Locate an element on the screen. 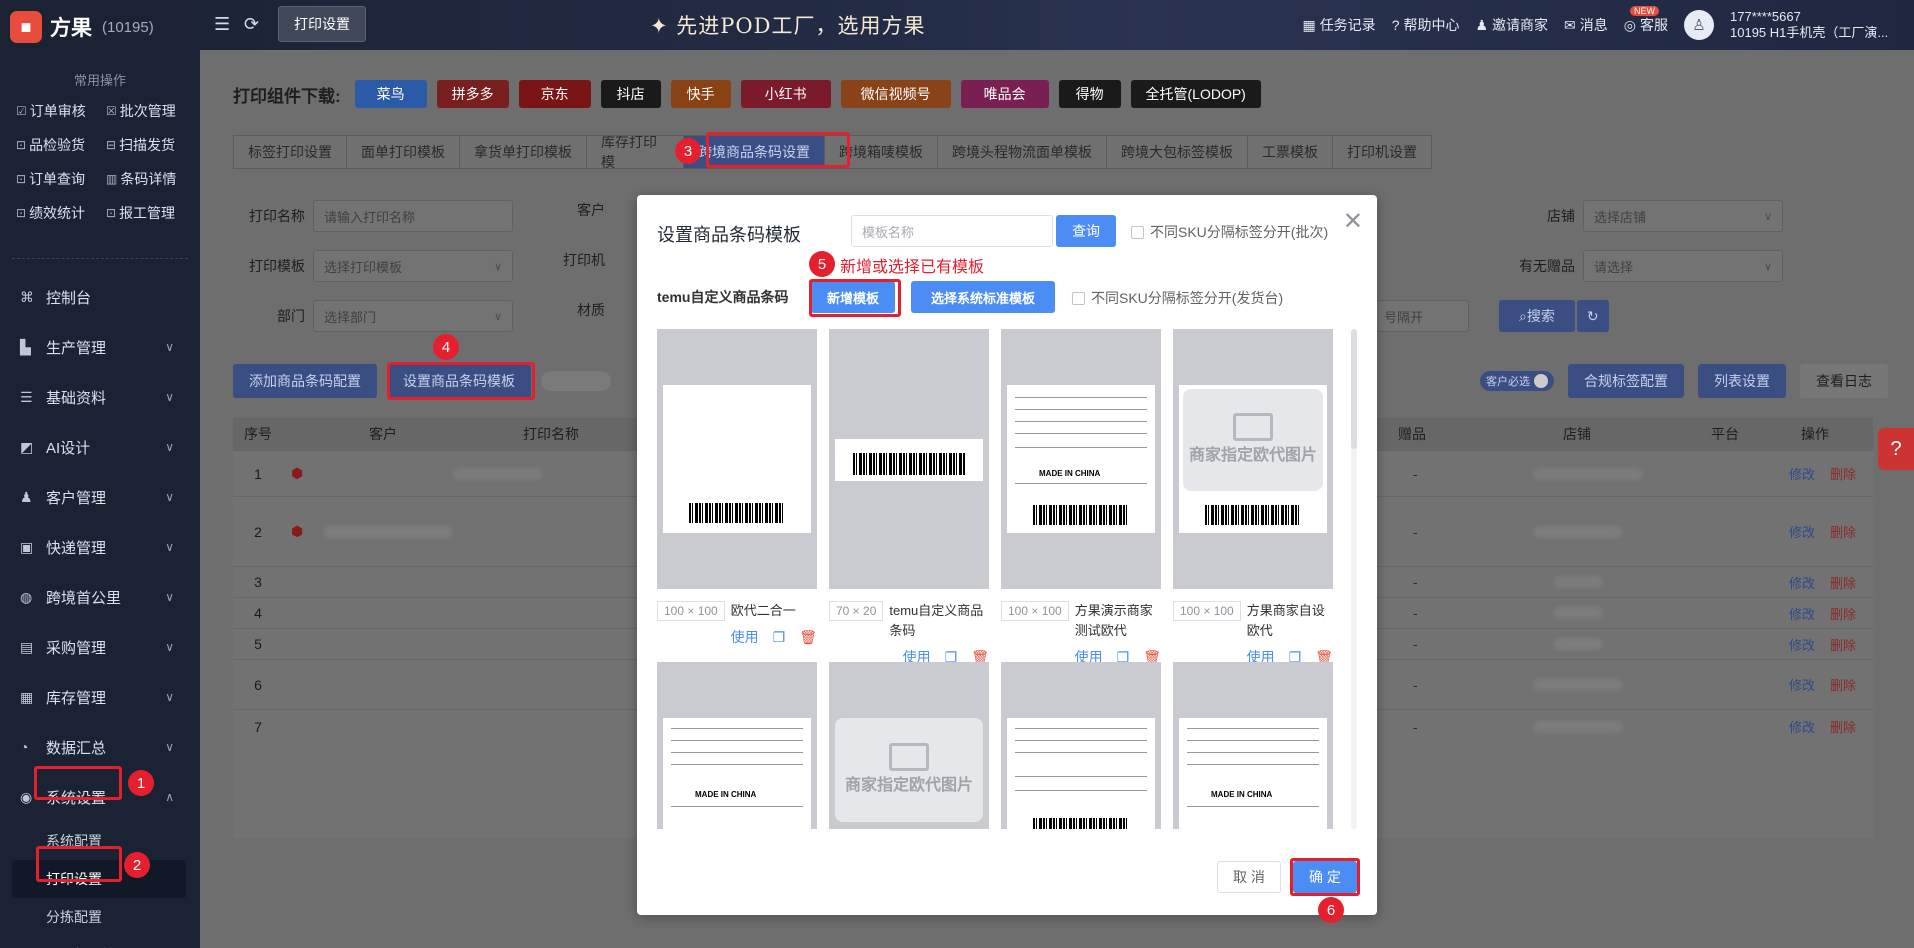 The height and width of the screenshot is (948, 1914). search-button: ⌕ 搜索 is located at coordinates (1537, 316).